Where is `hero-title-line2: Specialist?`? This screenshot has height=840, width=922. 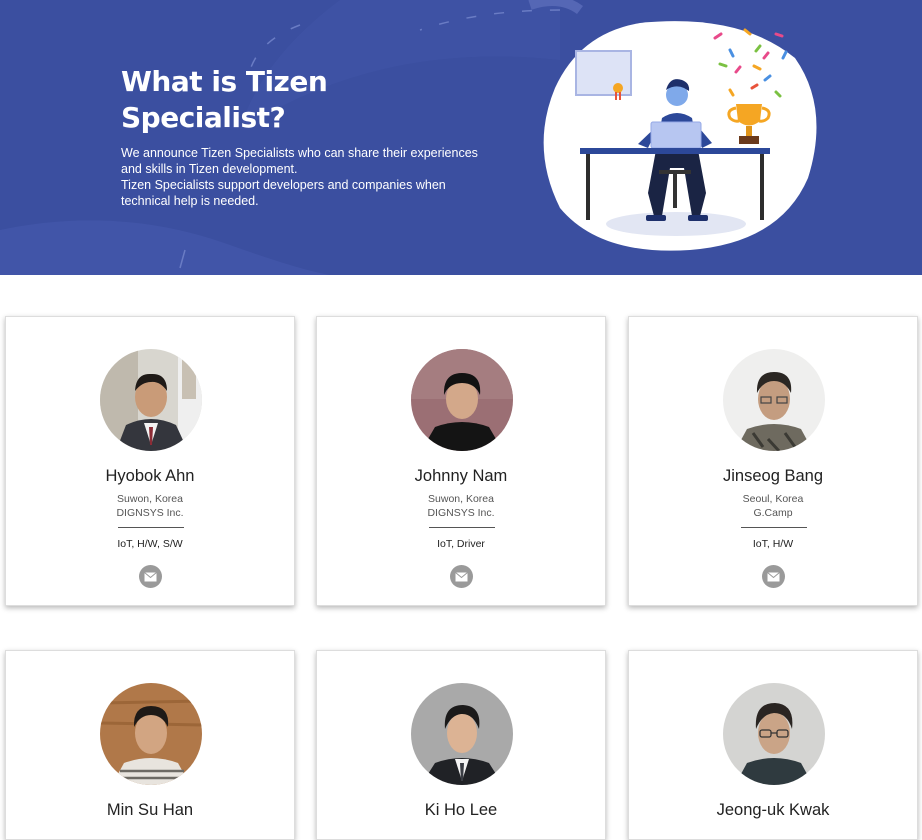 hero-title-line2: Specialist? is located at coordinates (203, 117).